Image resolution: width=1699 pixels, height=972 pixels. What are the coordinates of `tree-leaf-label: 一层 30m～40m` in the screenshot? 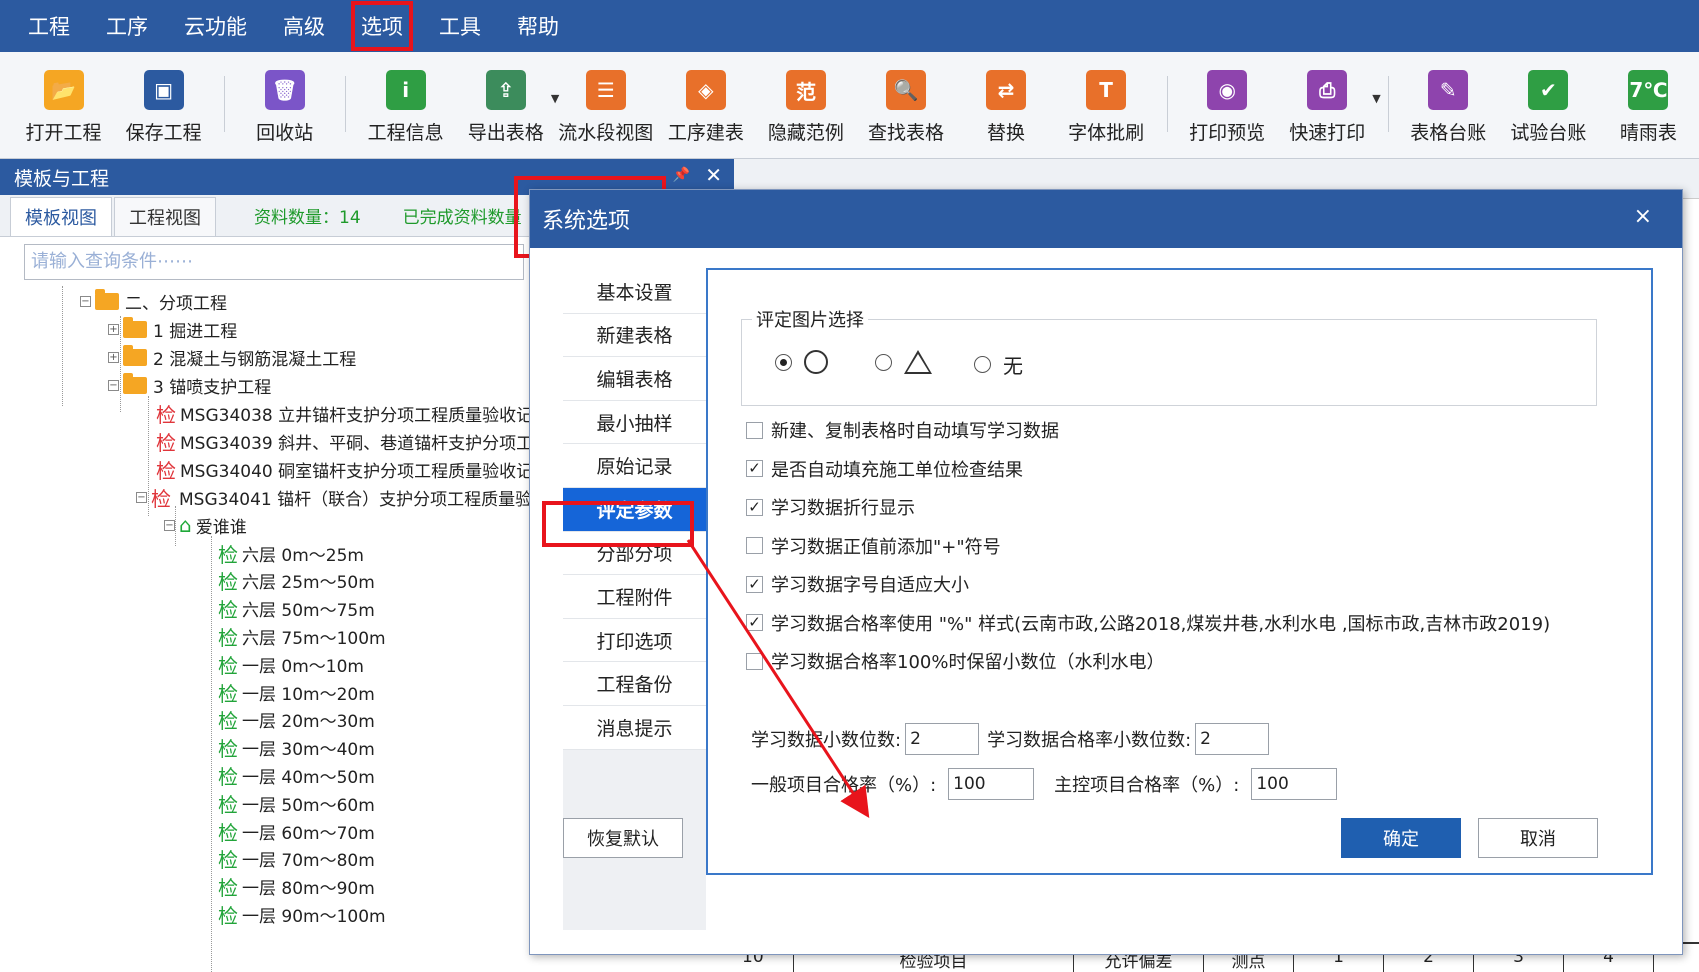 It's located at (308, 750).